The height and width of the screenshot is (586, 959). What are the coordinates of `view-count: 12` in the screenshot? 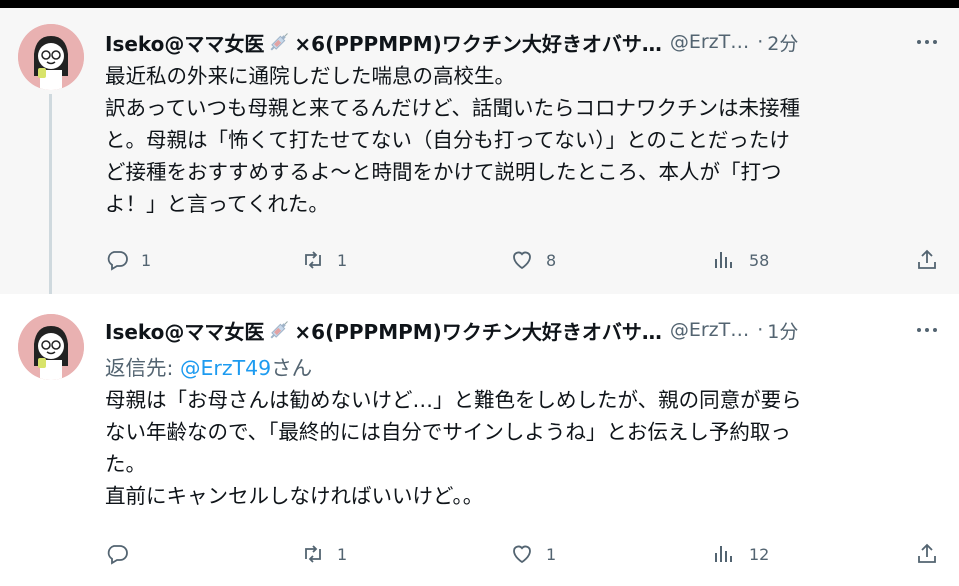 It's located at (759, 554).